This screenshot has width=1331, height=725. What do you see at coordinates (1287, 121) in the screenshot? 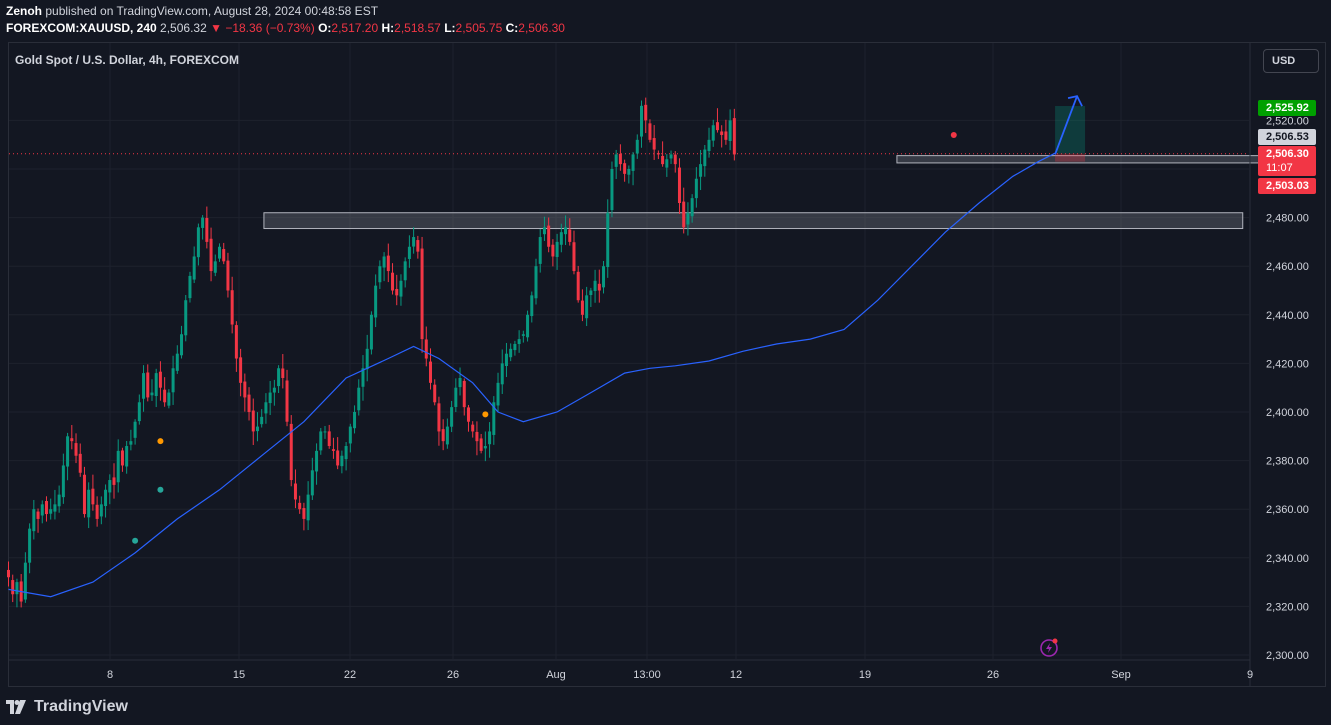
I see `price-tick-label: 2,520.00` at bounding box center [1287, 121].